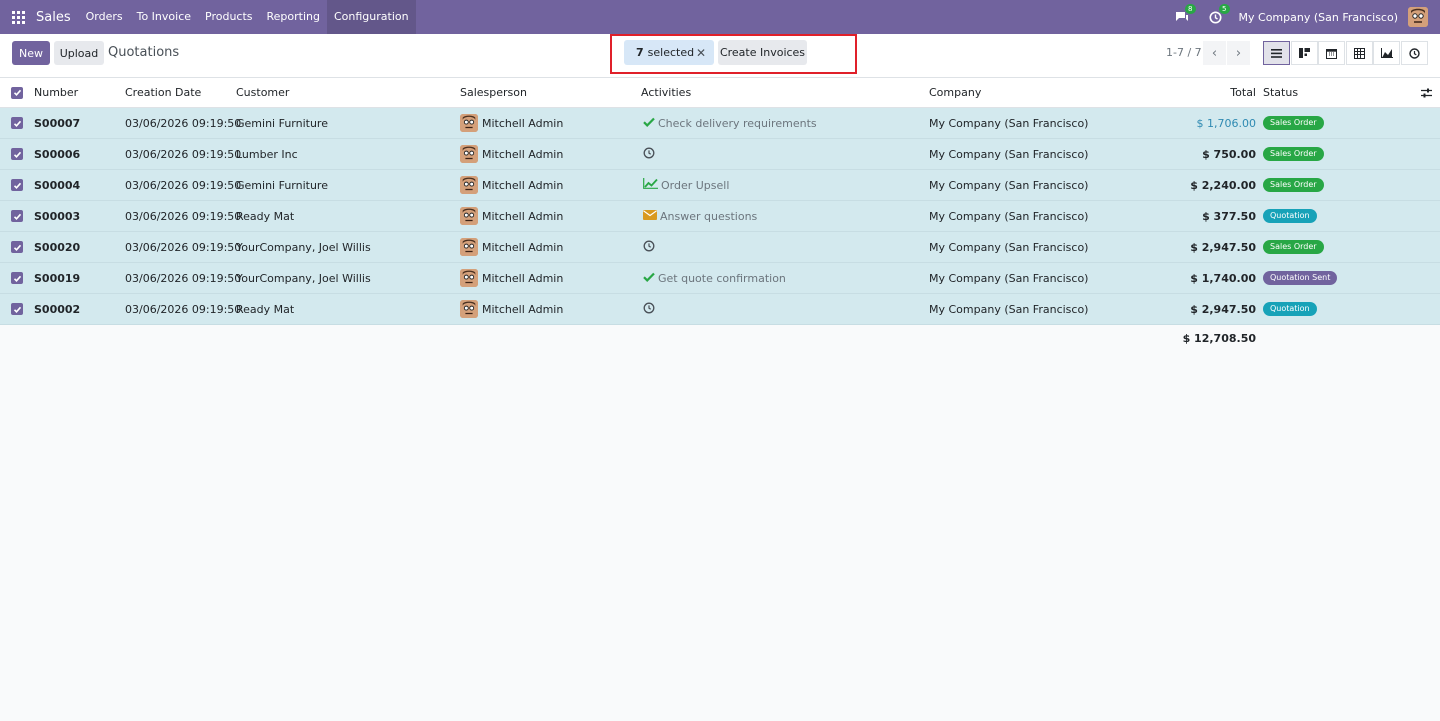 This screenshot has width=1440, height=721. What do you see at coordinates (31, 53) in the screenshot?
I see `new-button: New` at bounding box center [31, 53].